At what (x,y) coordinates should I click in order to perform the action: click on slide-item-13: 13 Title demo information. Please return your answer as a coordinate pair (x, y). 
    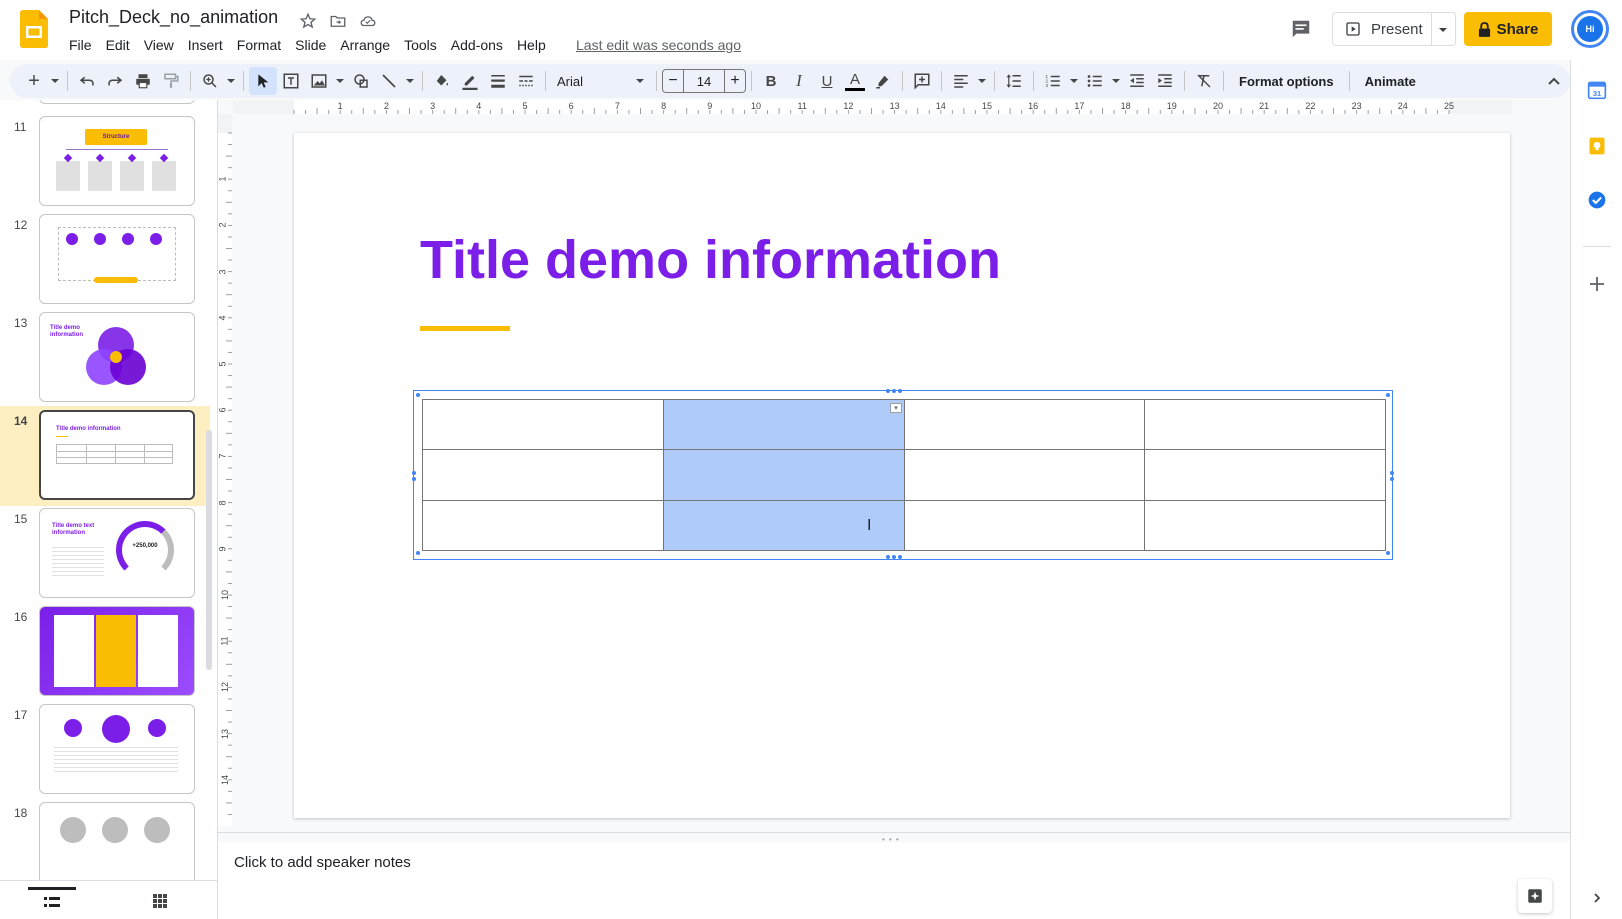
    Looking at the image, I should click on (105, 358).